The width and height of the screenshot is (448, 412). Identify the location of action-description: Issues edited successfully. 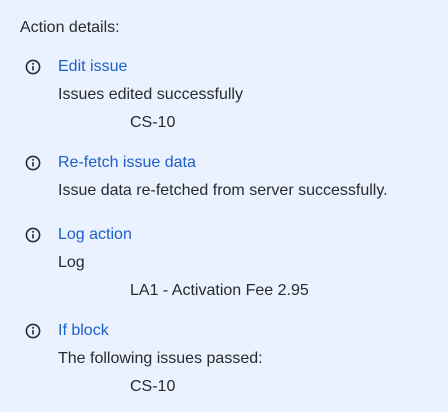
(150, 94).